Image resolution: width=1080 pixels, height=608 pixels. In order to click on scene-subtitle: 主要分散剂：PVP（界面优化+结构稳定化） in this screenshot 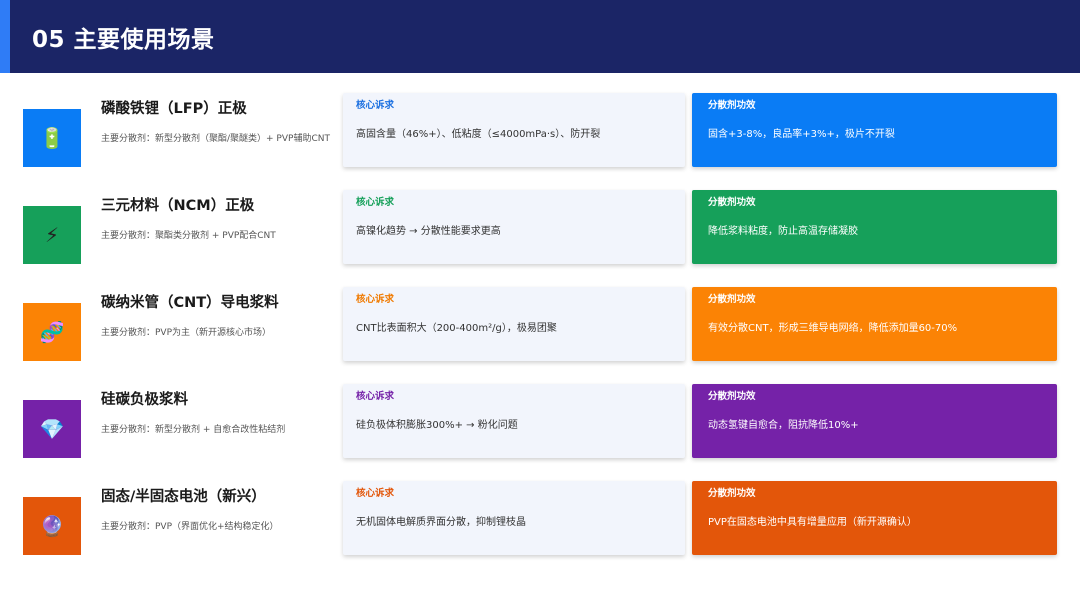, I will do `click(190, 527)`.